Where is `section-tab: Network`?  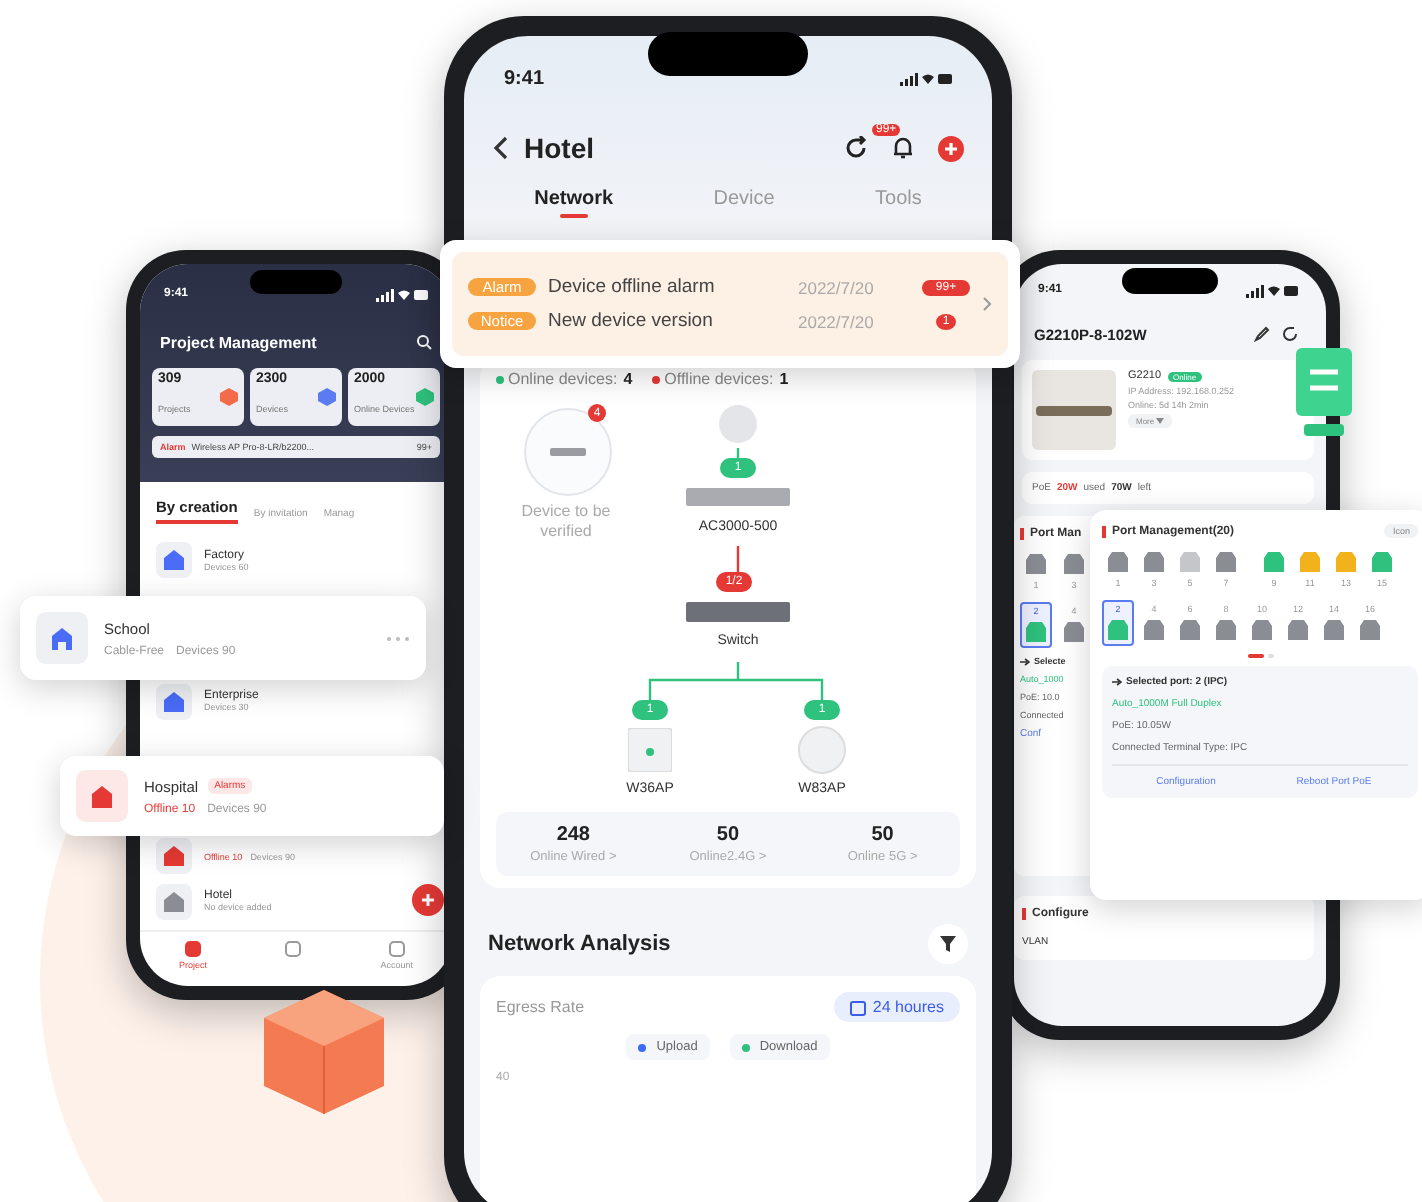 section-tab: Network is located at coordinates (574, 201).